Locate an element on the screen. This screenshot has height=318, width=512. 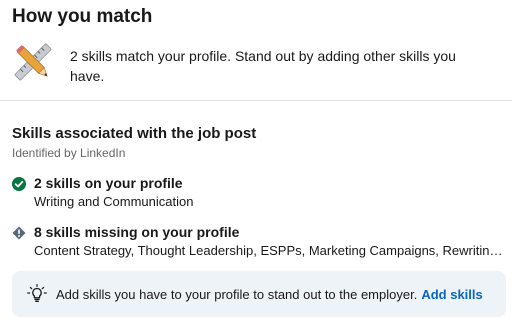
skills-title: Skills associated with the job post is located at coordinates (134, 133).